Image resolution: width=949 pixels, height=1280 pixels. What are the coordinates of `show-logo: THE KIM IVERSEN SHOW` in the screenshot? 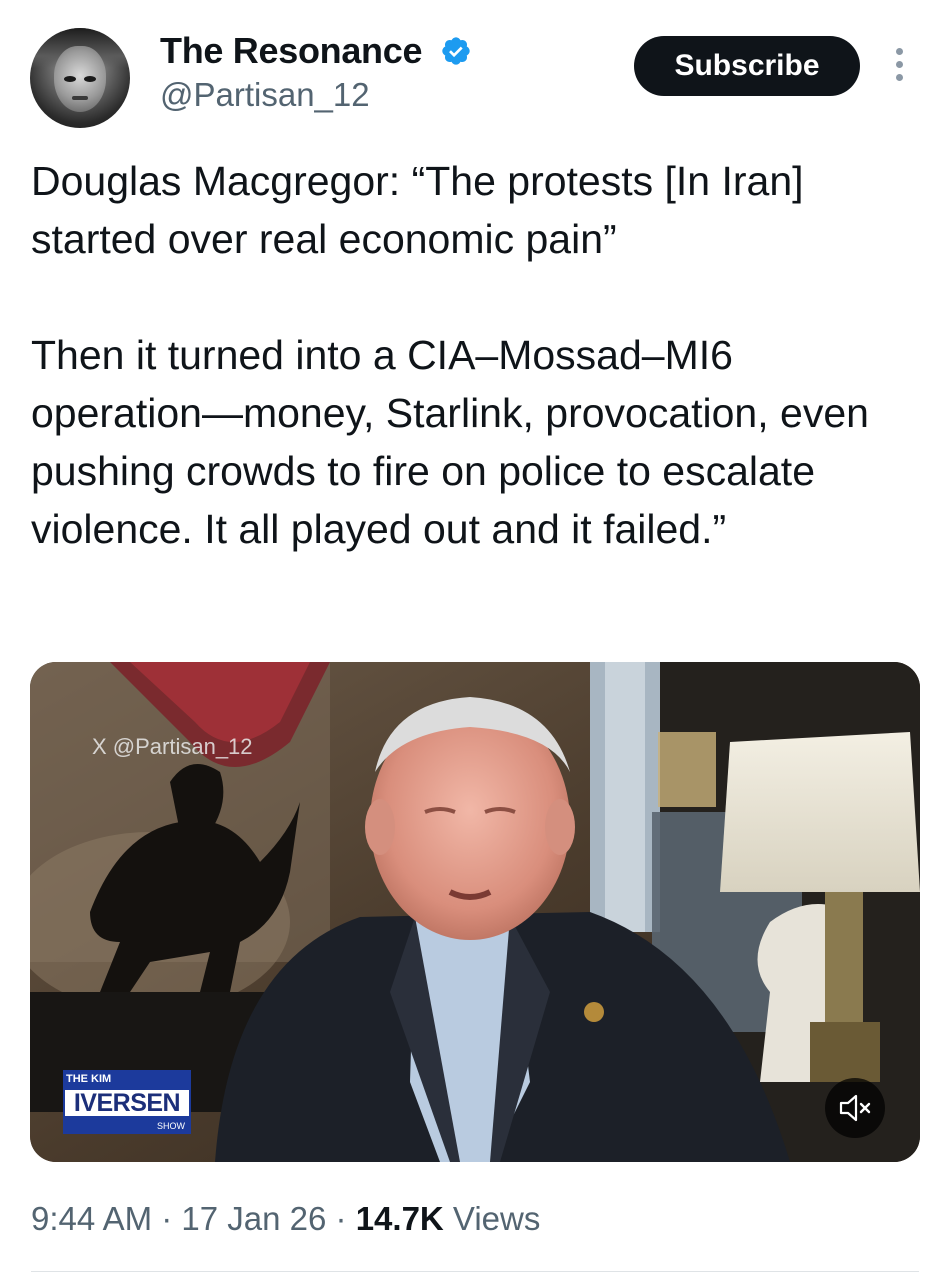 It's located at (127, 1102).